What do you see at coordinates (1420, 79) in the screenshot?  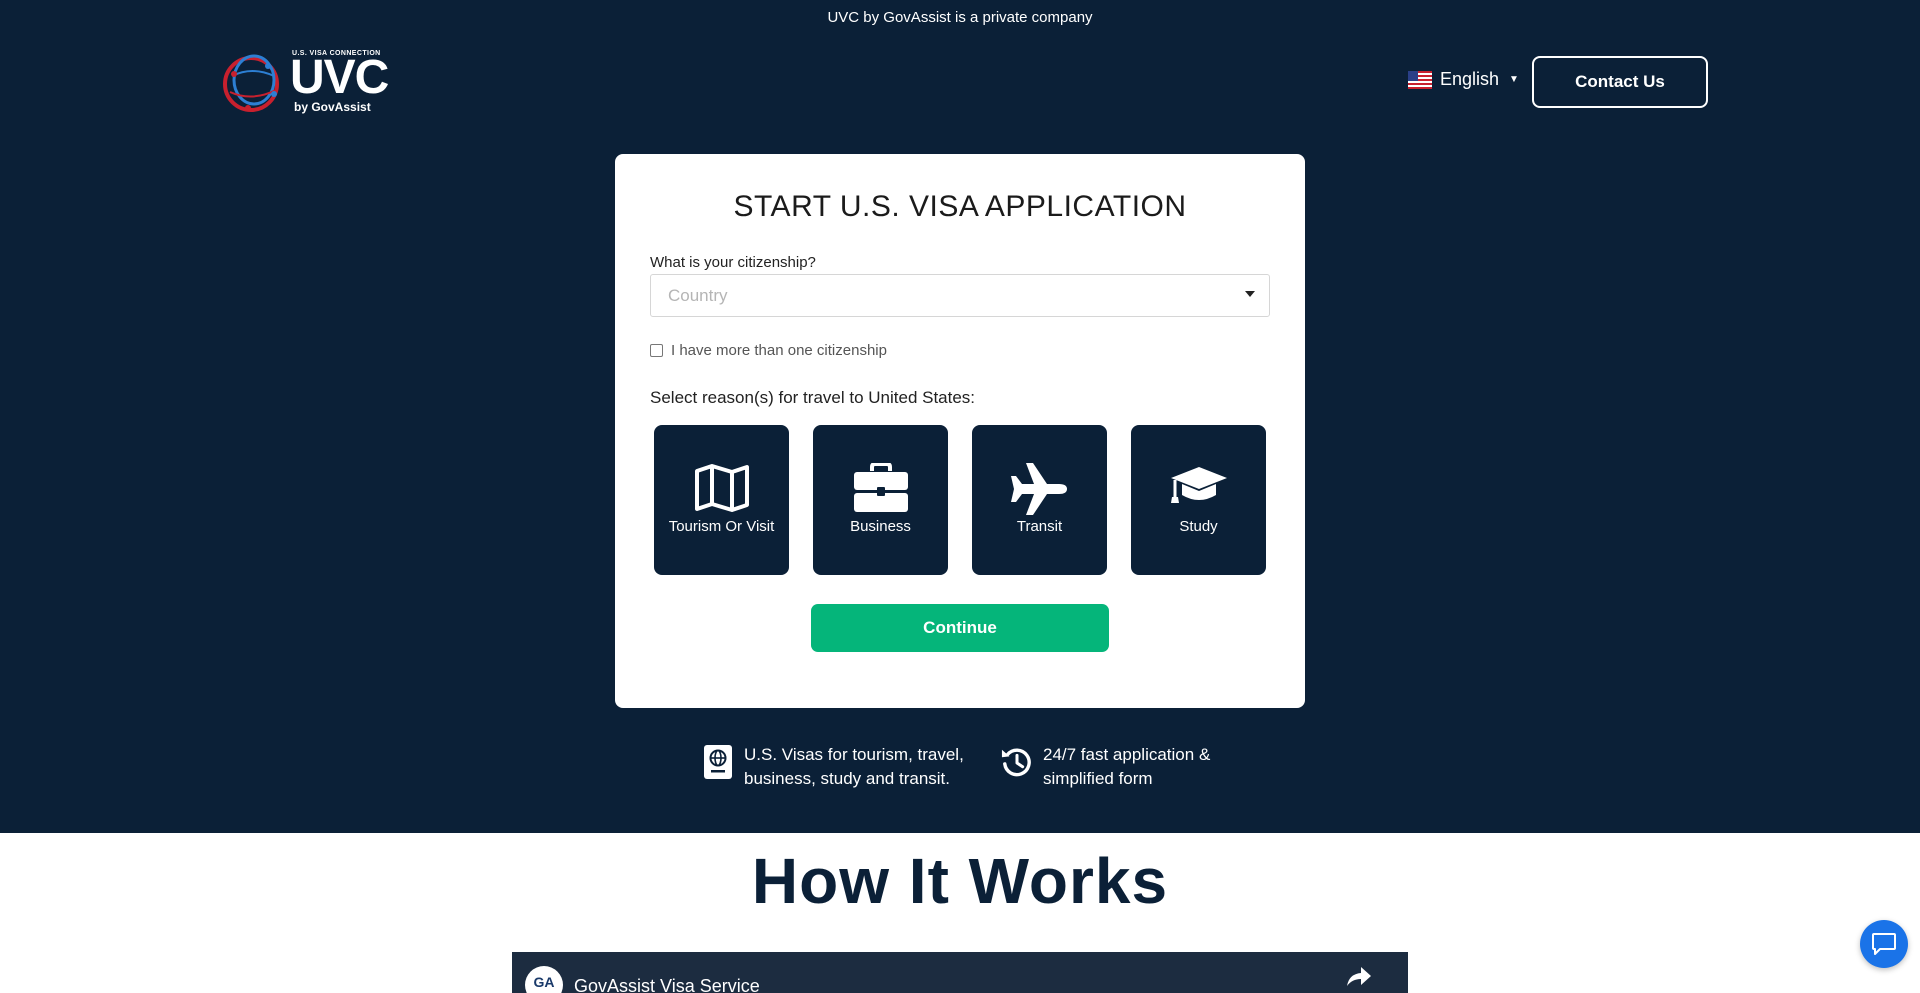 I see `us-flag-icon` at bounding box center [1420, 79].